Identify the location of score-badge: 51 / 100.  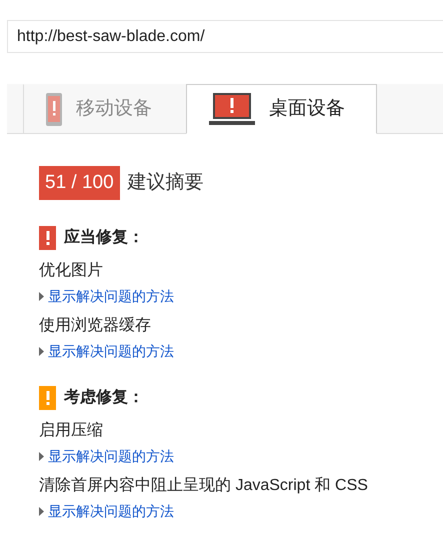
(79, 183).